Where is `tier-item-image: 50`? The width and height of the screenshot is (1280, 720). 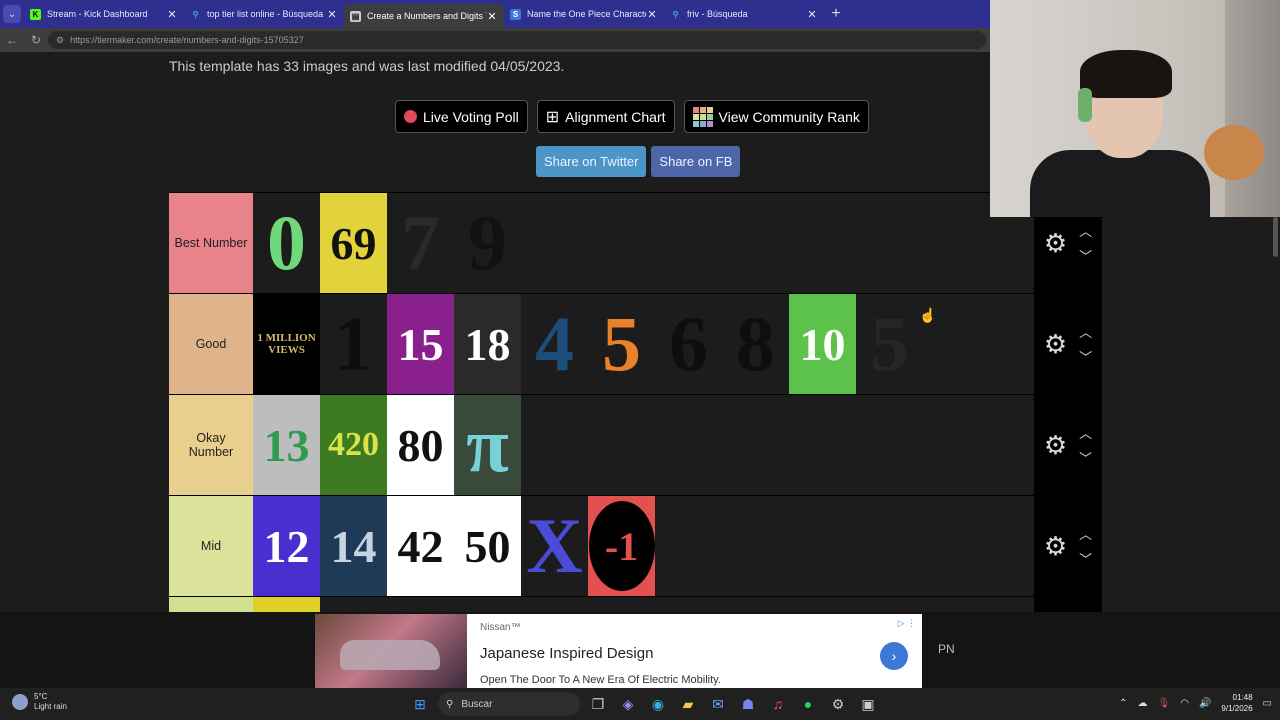
tier-item-image: 50 is located at coordinates (487, 546).